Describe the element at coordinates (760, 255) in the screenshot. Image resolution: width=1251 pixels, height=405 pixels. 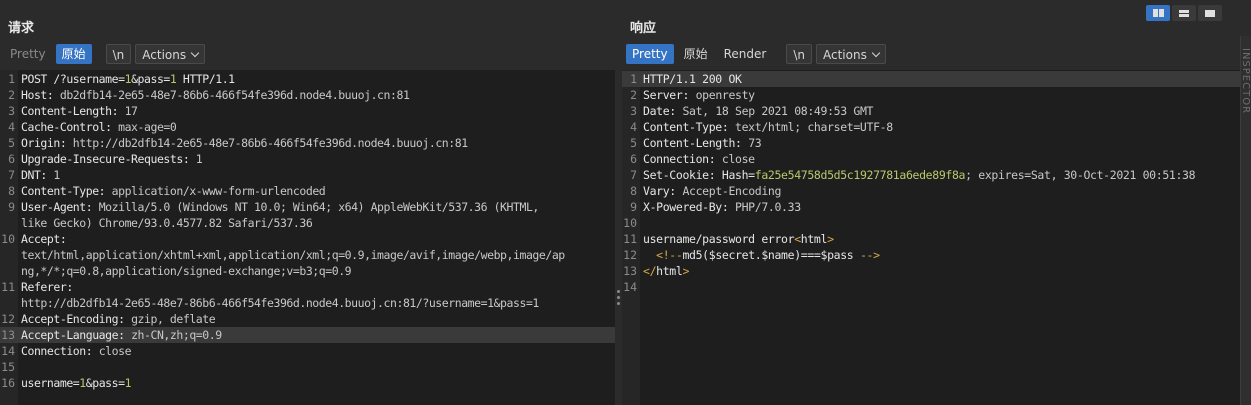
I see `line-text: <!--md5($secret.$name)===$pass -->` at that location.